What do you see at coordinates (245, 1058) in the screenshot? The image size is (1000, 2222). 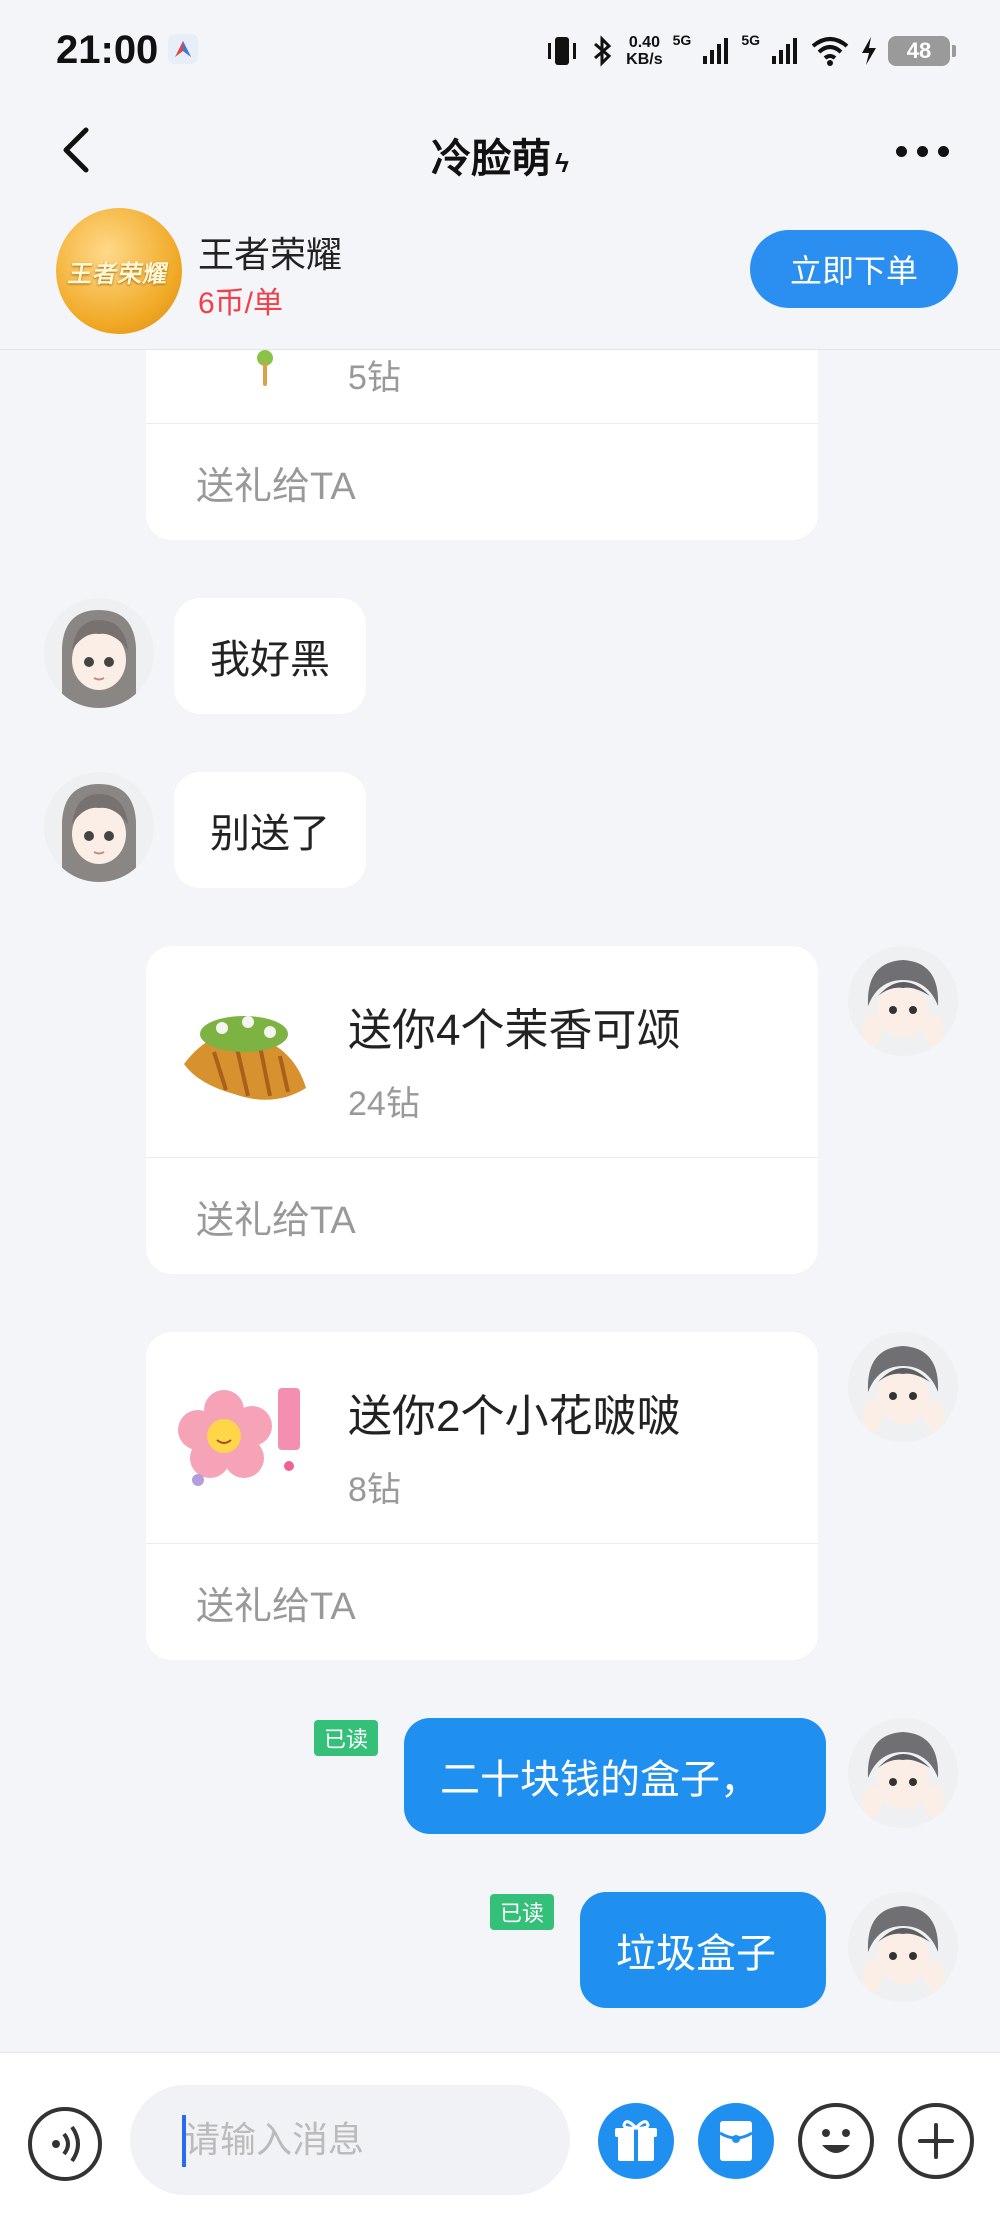 I see `croissant-gift-image` at bounding box center [245, 1058].